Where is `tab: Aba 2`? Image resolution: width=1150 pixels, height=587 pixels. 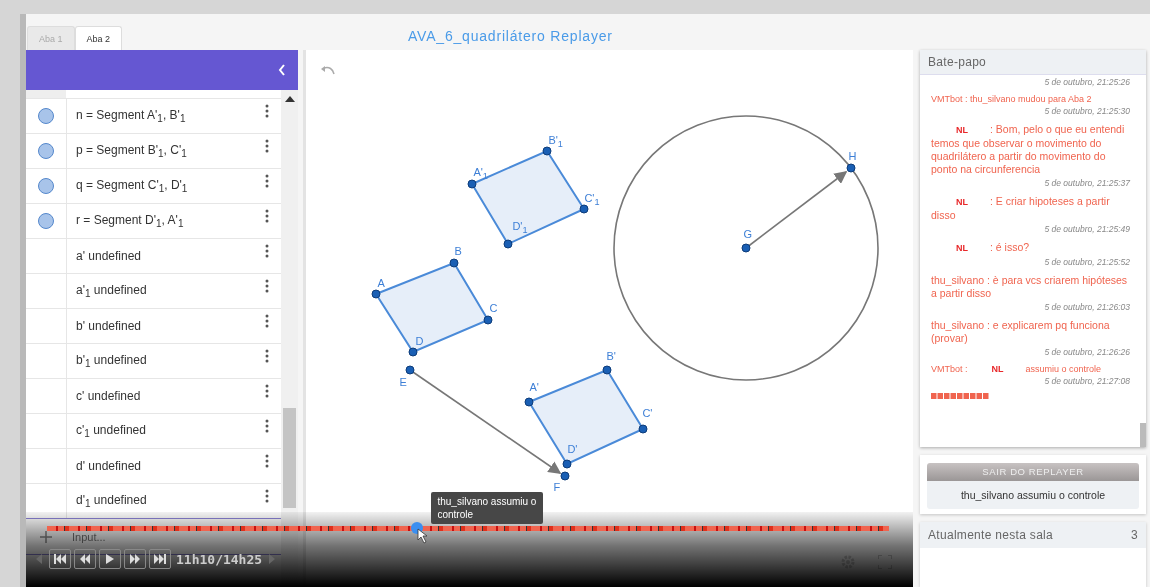
tab: Aba 2 is located at coordinates (98, 38).